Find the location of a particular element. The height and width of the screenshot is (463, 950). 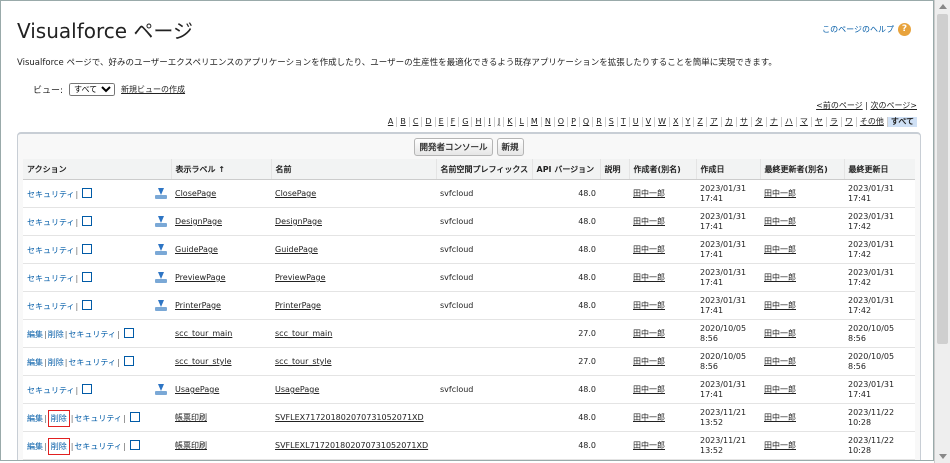

view-select: すべて is located at coordinates (92, 89).